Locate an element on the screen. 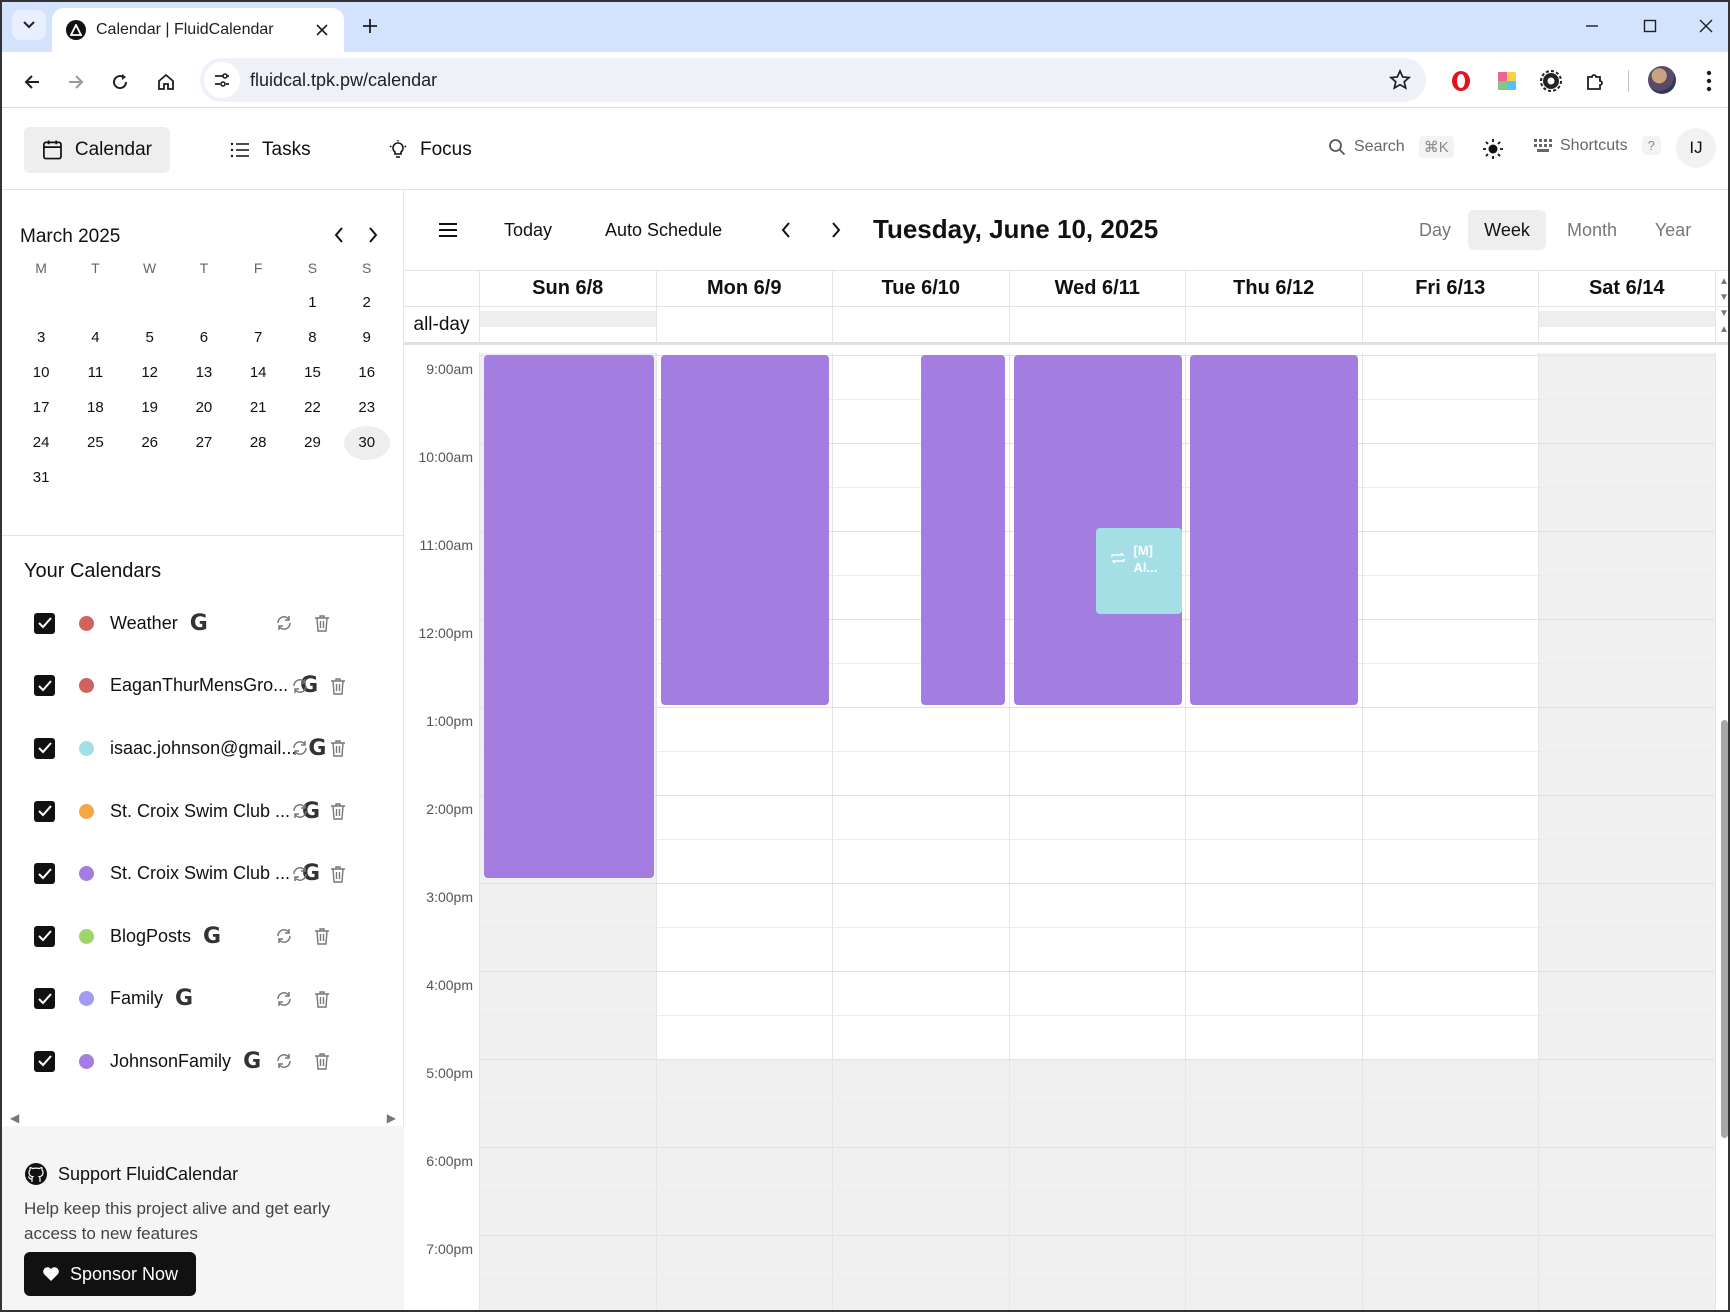 The image size is (1730, 1312). mini-calendar-day: 2 is located at coordinates (367, 302).